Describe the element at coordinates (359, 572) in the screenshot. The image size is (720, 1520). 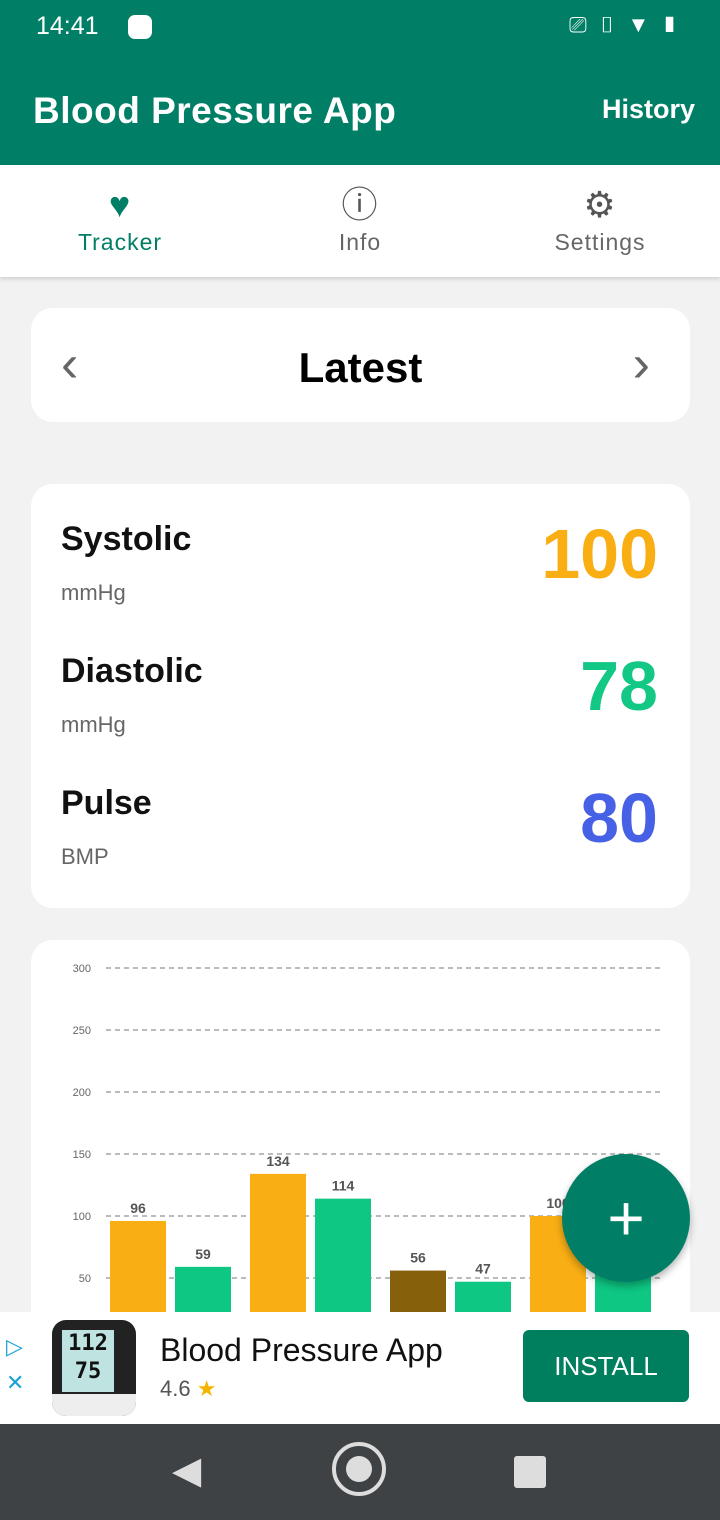
I see `systolic-row: Systolic mmHg 100` at that location.